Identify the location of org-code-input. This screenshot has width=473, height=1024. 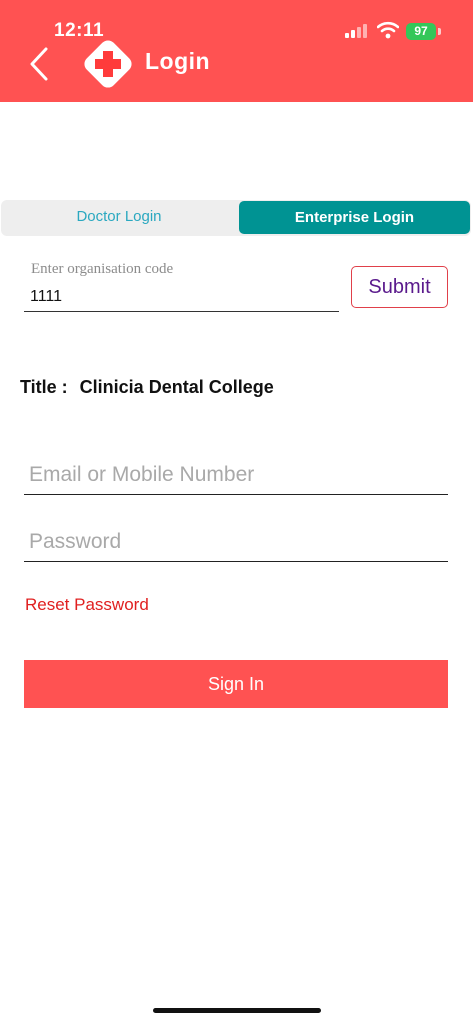
(181, 297).